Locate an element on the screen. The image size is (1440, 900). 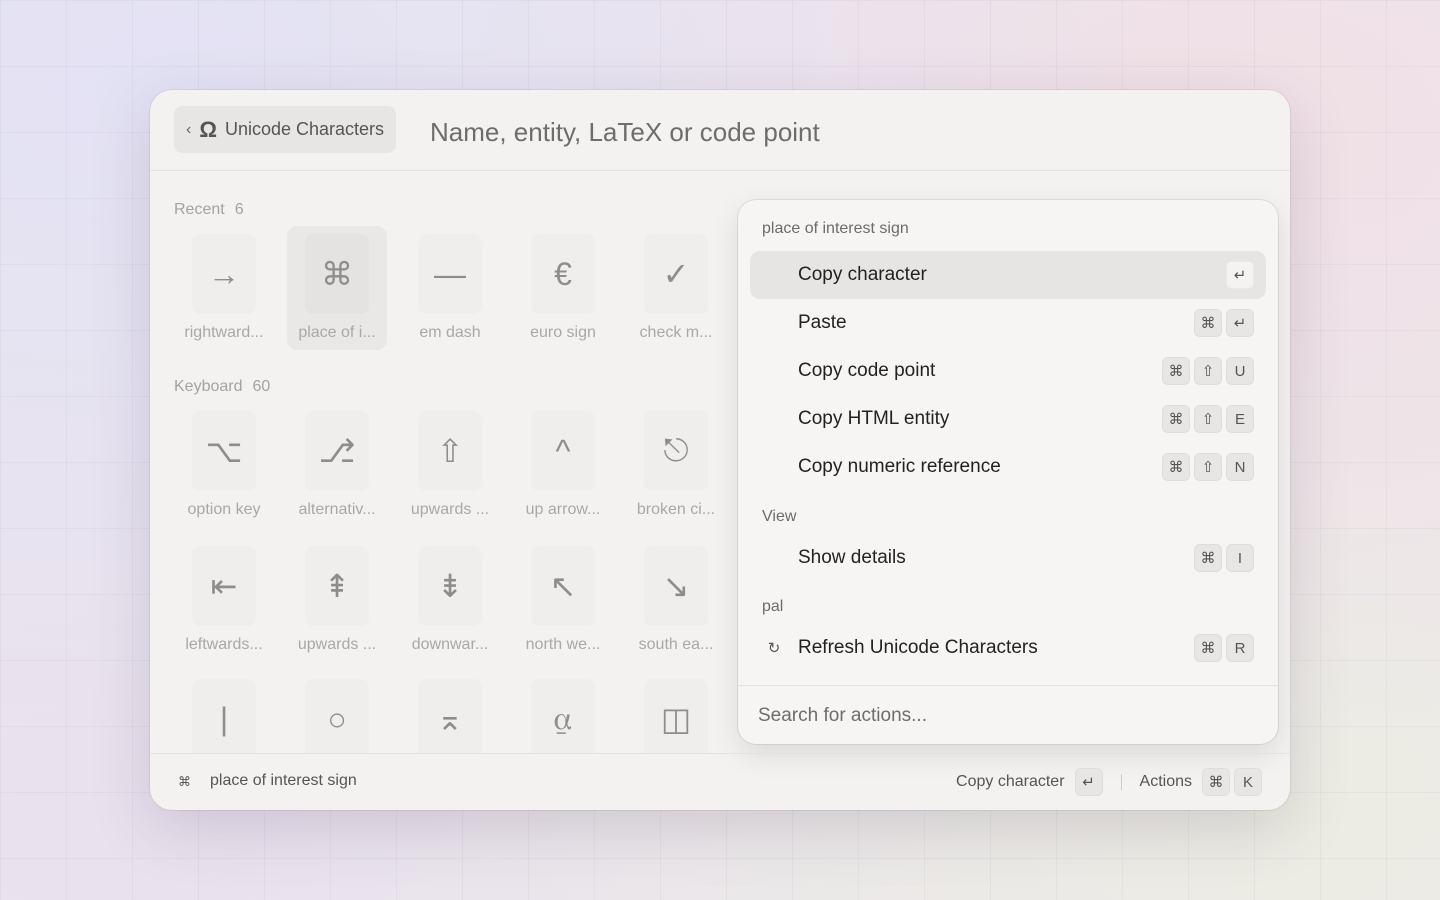
extension-name: Unicode Characters is located at coordinates (304, 129).